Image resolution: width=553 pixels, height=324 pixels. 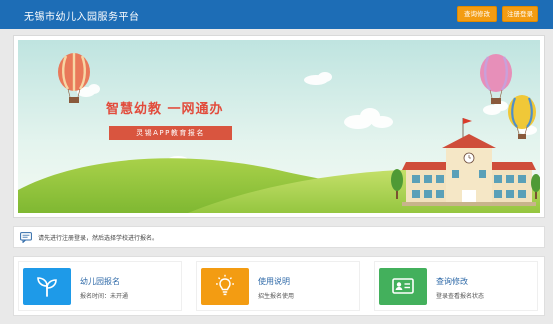 What do you see at coordinates (279, 237) in the screenshot?
I see `notice-bar: 请先进行注册登录，然后选择学校进行报名。` at bounding box center [279, 237].